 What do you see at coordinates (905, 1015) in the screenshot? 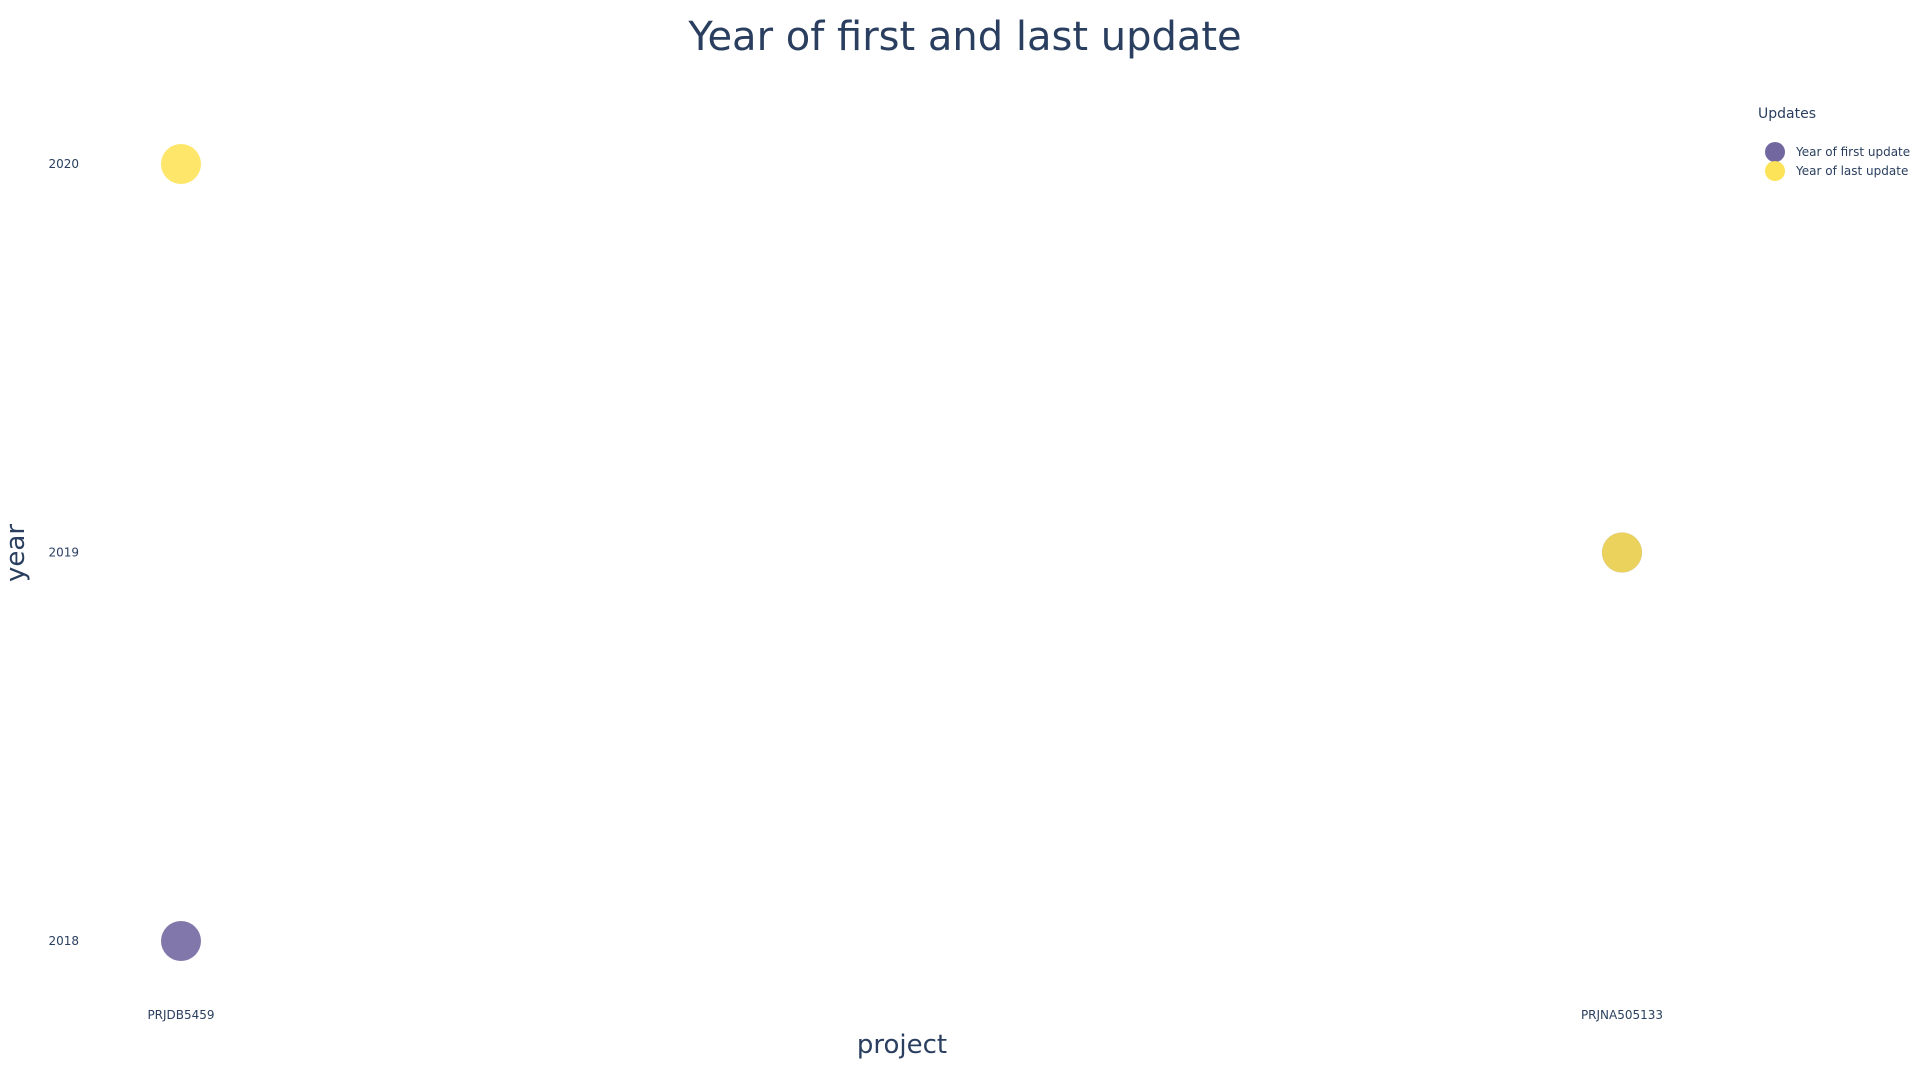
I see `x-tick-labels: PRJDB5459 PRJNA505133` at bounding box center [905, 1015].